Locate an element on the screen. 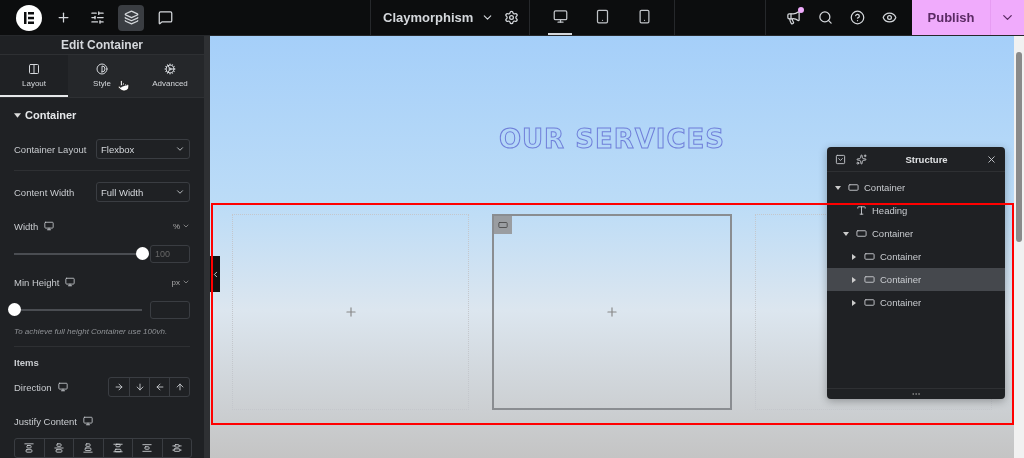 The height and width of the screenshot is (458, 1024). collapse-panel-button is located at coordinates (215, 274).